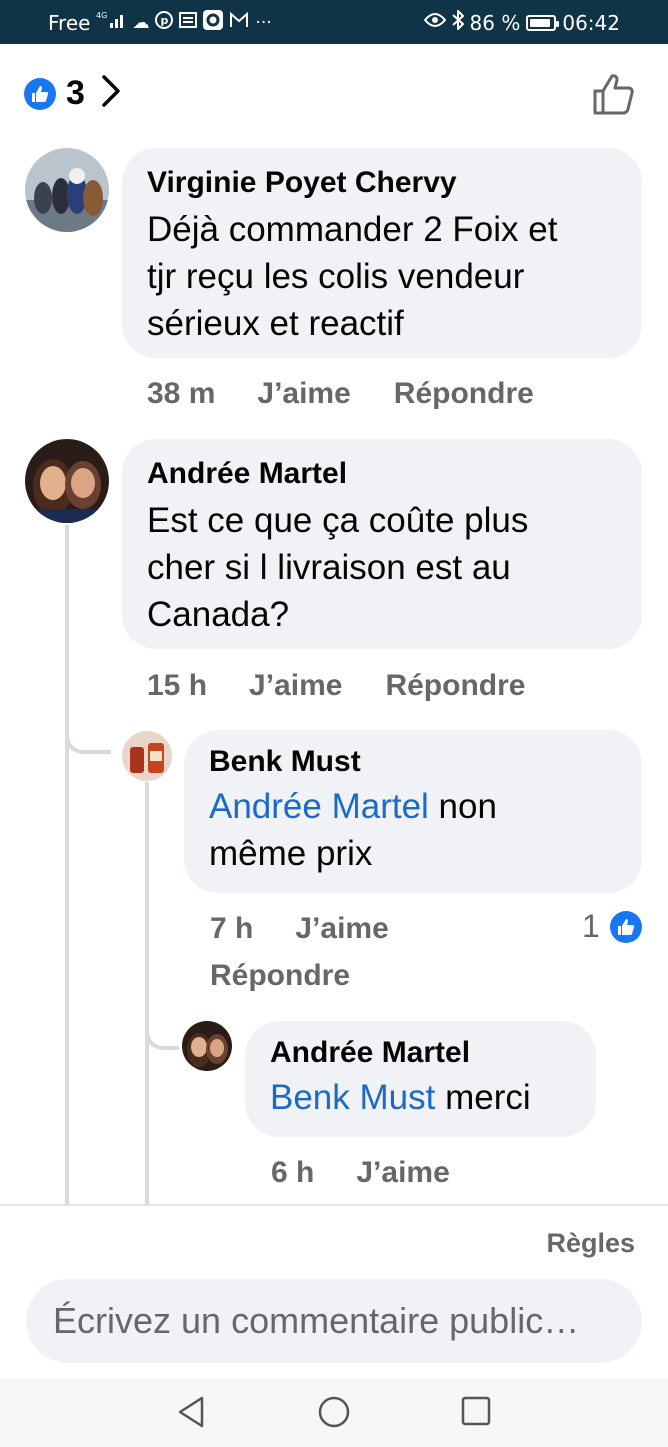 The width and height of the screenshot is (668, 1447). Describe the element at coordinates (338, 1321) in the screenshot. I see `comment-input` at that location.